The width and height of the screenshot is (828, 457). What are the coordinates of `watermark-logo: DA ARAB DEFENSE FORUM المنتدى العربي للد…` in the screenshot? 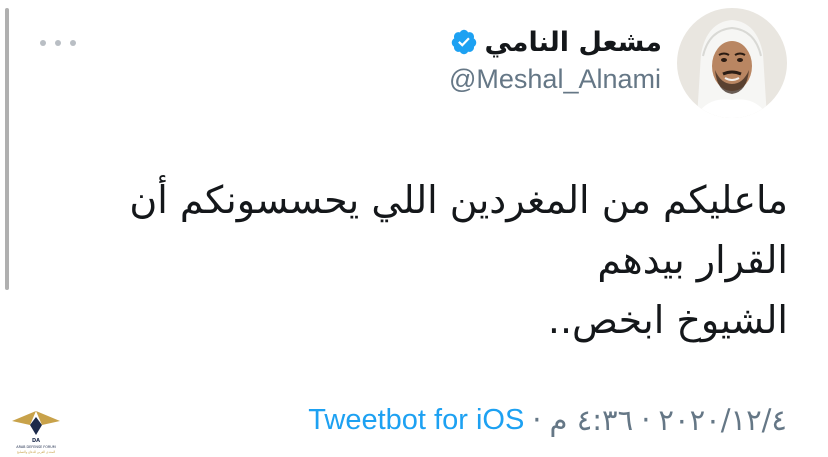 It's located at (36, 432).